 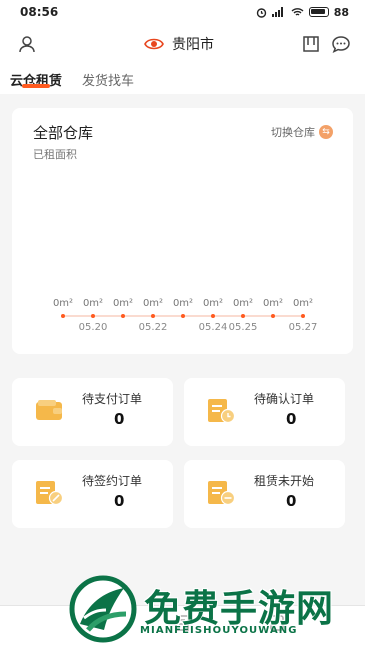 I want to click on user-icon, so click(x=27, y=44).